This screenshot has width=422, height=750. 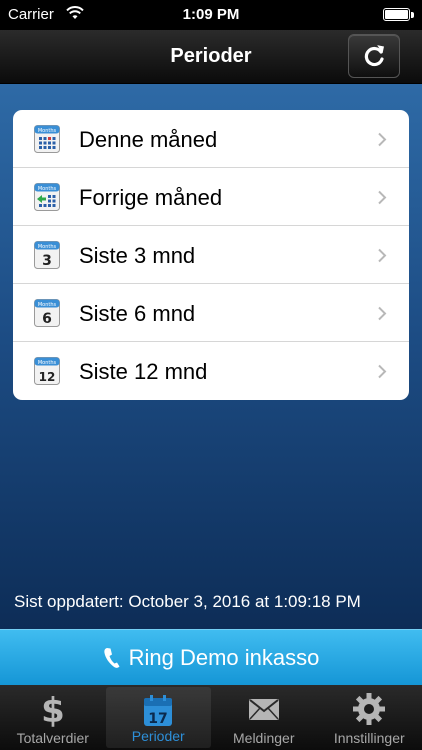 I want to click on refresh-button, so click(x=374, y=56).